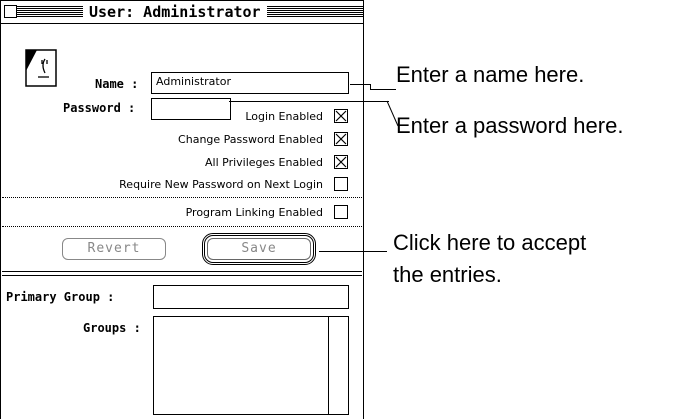 Image resolution: width=687 pixels, height=419 pixels. What do you see at coordinates (447, 274) in the screenshot?
I see `callout-save-line2: the entries.` at bounding box center [447, 274].